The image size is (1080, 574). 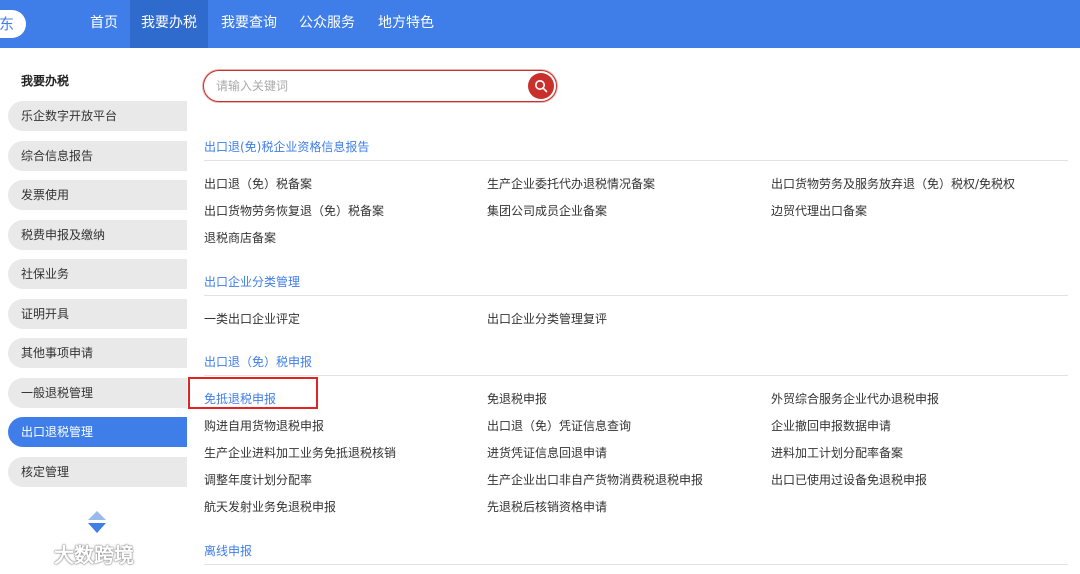 What do you see at coordinates (97, 353) in the screenshot?
I see `sidebar-item-other-requests: 其他事项申请` at bounding box center [97, 353].